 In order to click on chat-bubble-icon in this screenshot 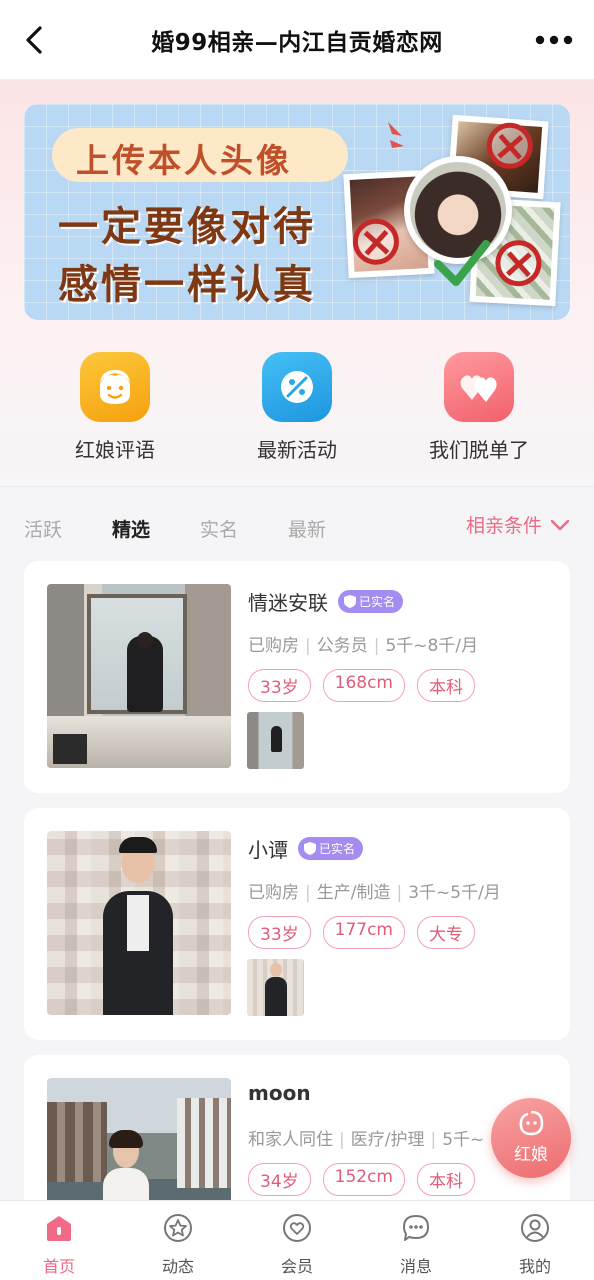, I will do `click(416, 1228)`.